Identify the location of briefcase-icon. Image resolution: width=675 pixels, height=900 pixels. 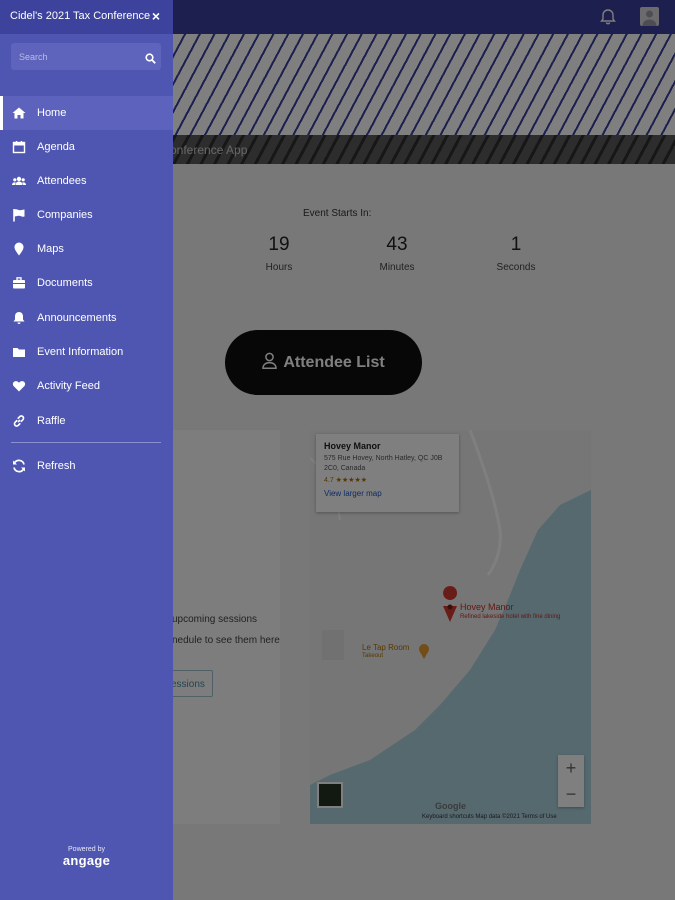
(19, 283).